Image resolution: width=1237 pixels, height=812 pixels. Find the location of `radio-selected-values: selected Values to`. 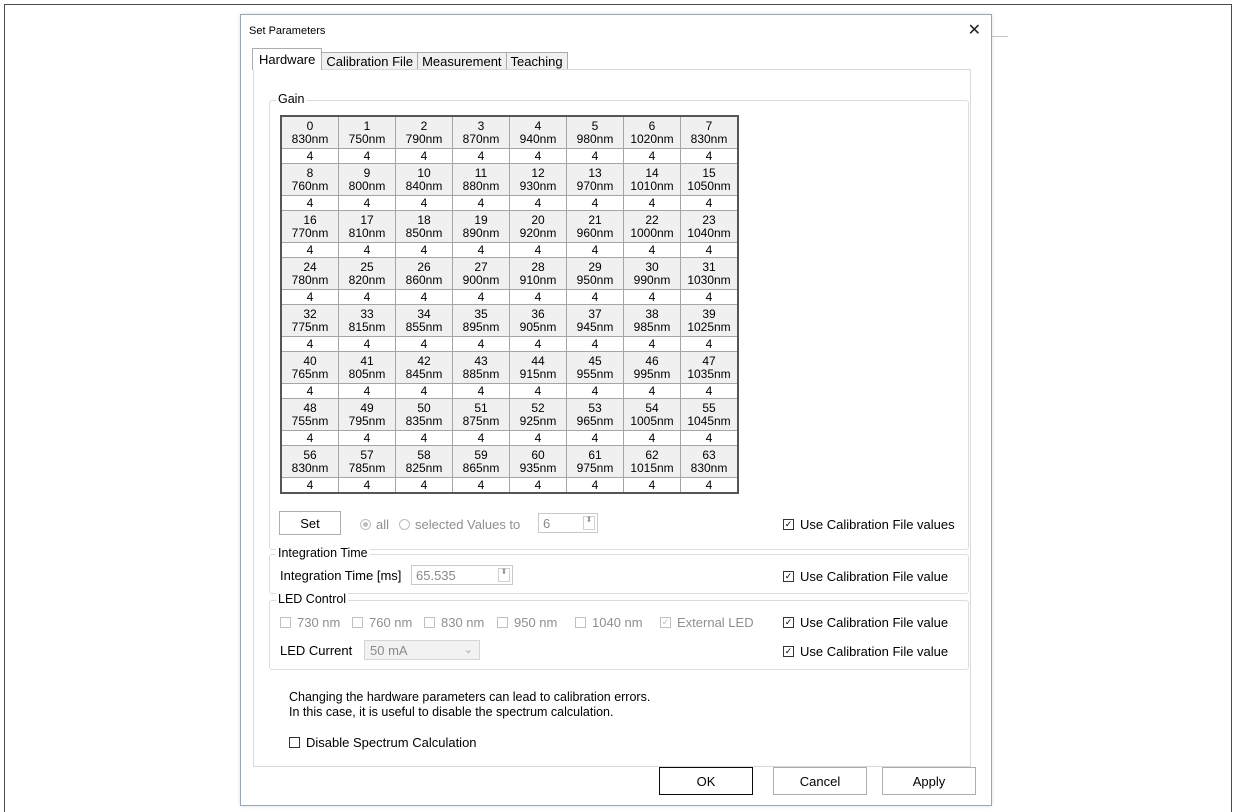

radio-selected-values: selected Values to is located at coordinates (459, 524).